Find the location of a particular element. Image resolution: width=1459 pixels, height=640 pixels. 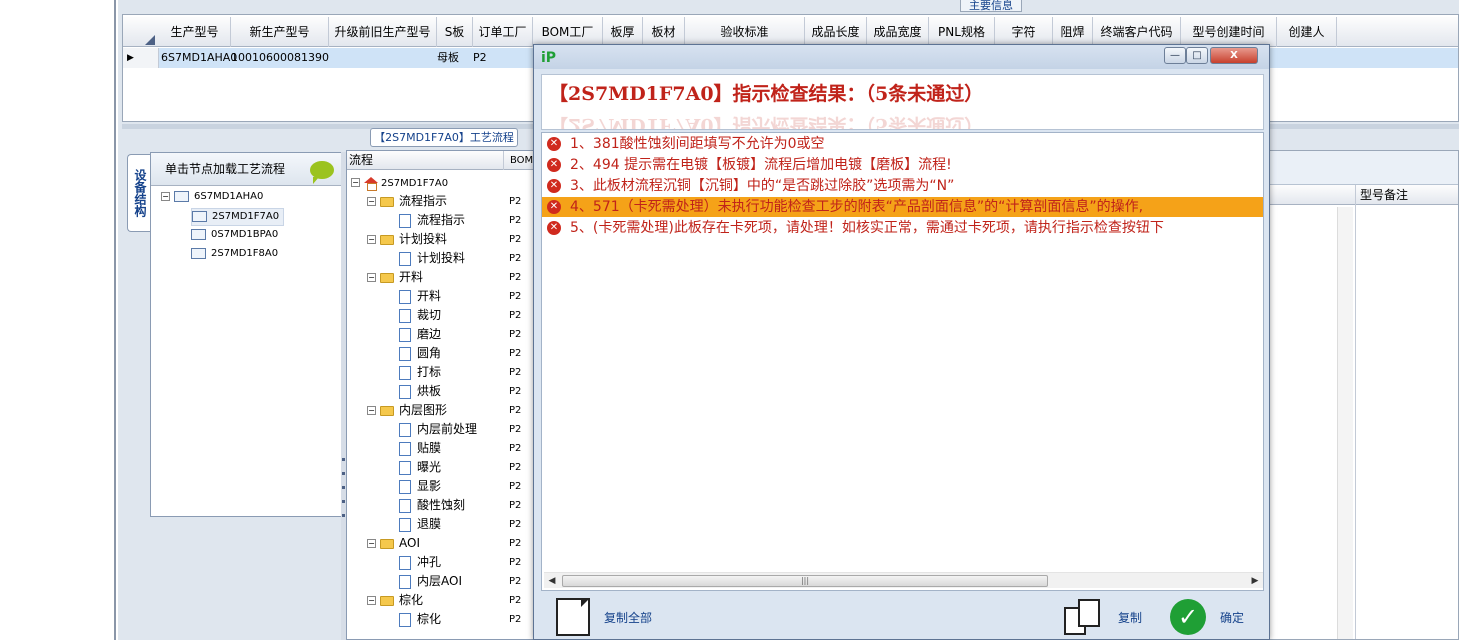

col-old-model: 升级前旧生产型号 is located at coordinates (383, 32).